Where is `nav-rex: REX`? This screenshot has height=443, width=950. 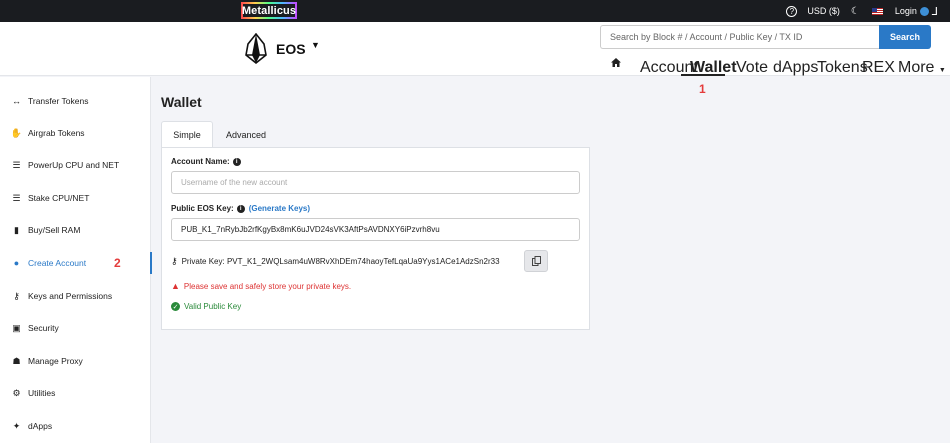 nav-rex: REX is located at coordinates (878, 68).